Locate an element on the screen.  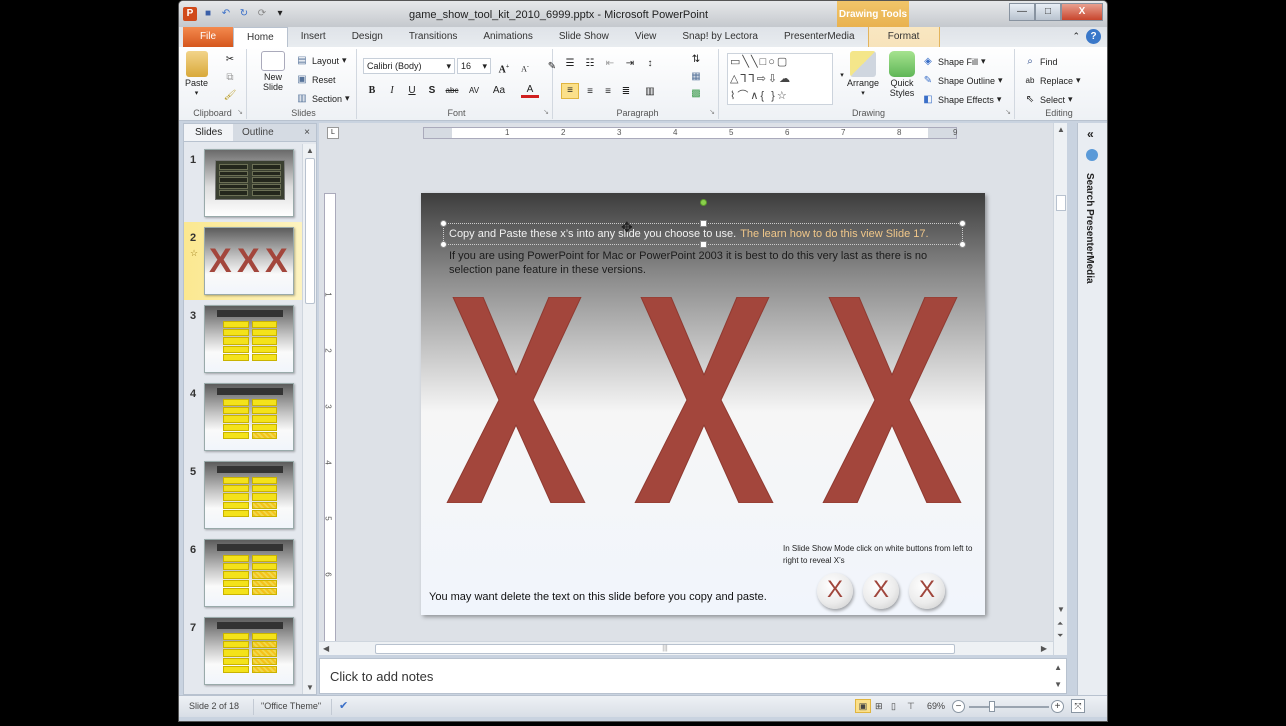
reveal-x-button-1: X is located at coordinates (835, 591).